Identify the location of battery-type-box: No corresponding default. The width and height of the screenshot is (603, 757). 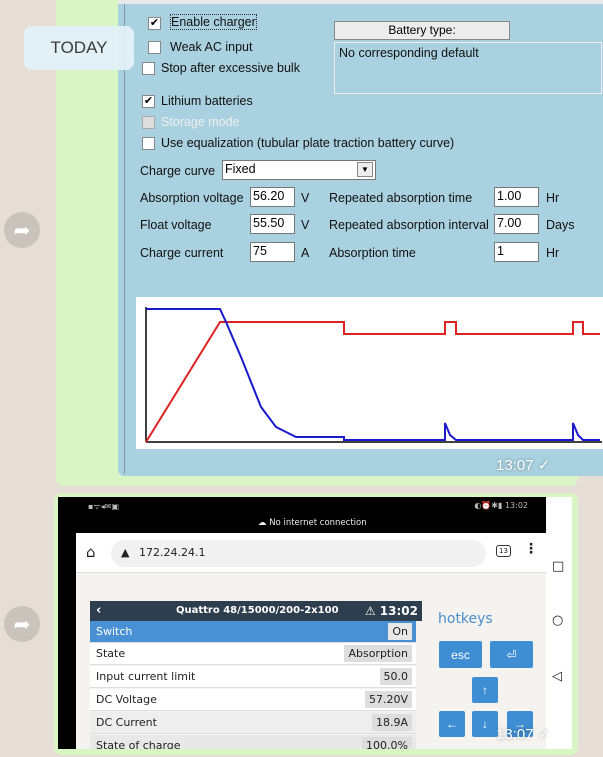
(468, 68).